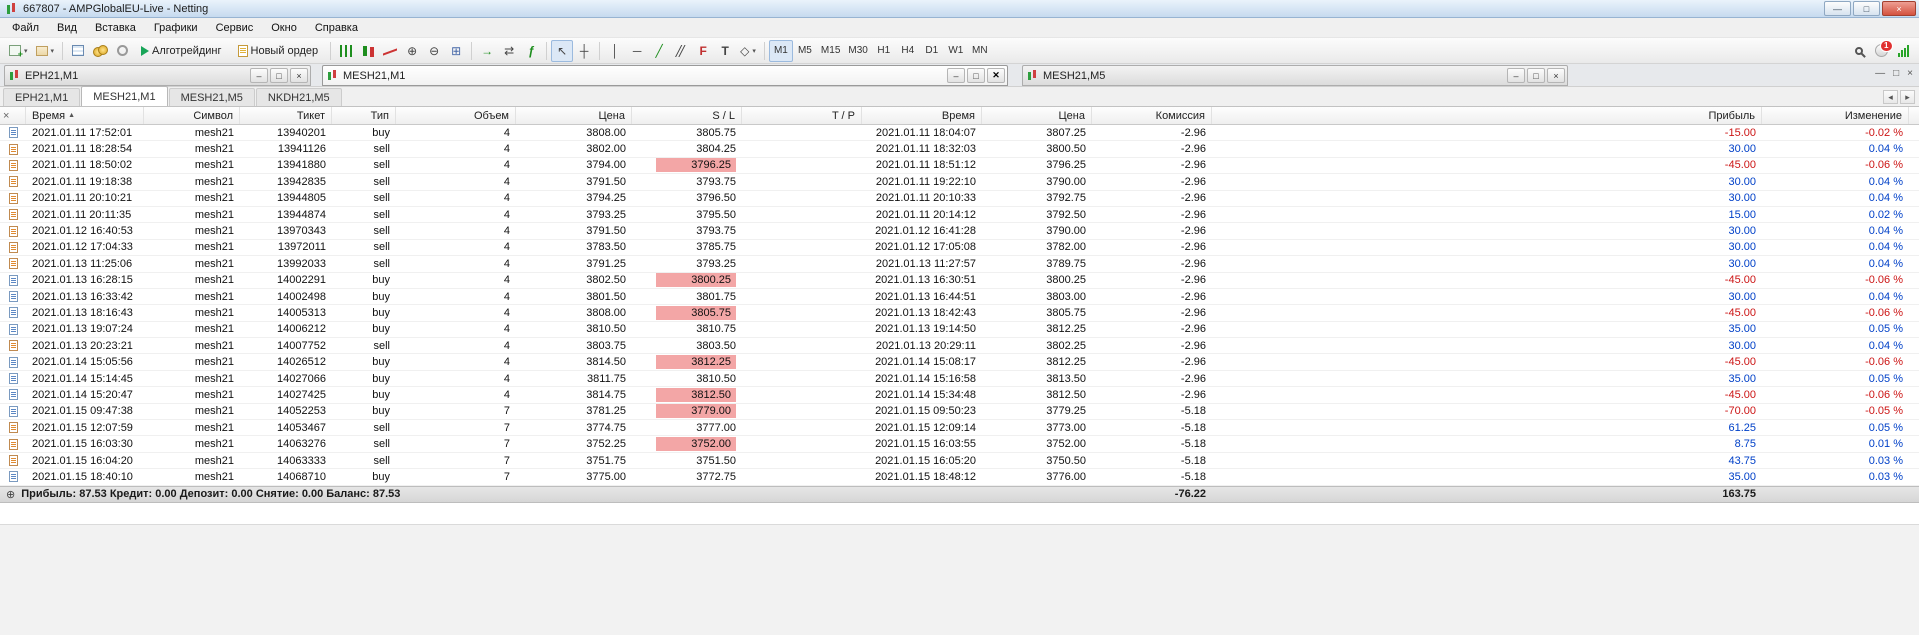 This screenshot has height=635, width=1919. Describe the element at coordinates (336, 28) in the screenshot. I see `menu-item-help: Справка` at that location.